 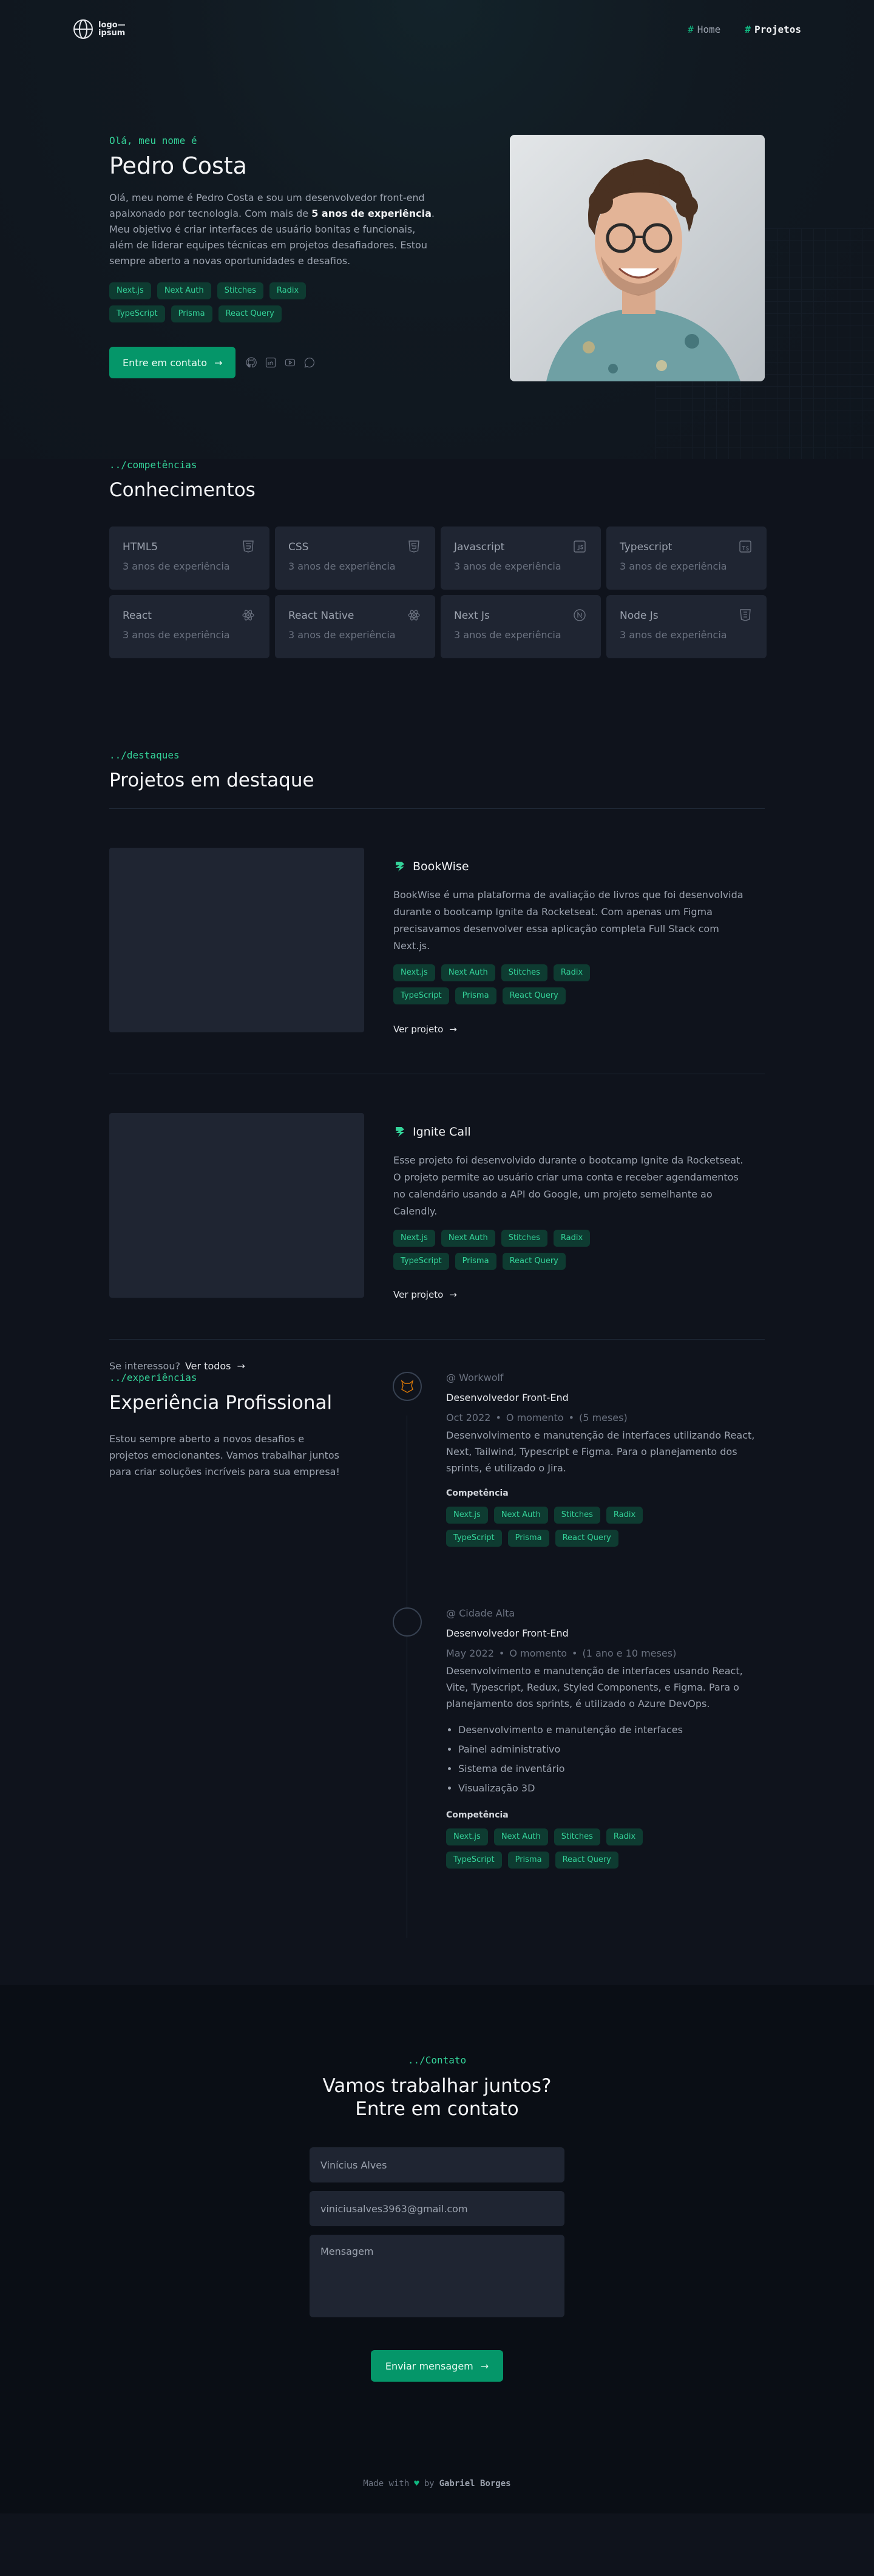 What do you see at coordinates (475, 2484) in the screenshot?
I see `footer-author: Gabriel Borges` at bounding box center [475, 2484].